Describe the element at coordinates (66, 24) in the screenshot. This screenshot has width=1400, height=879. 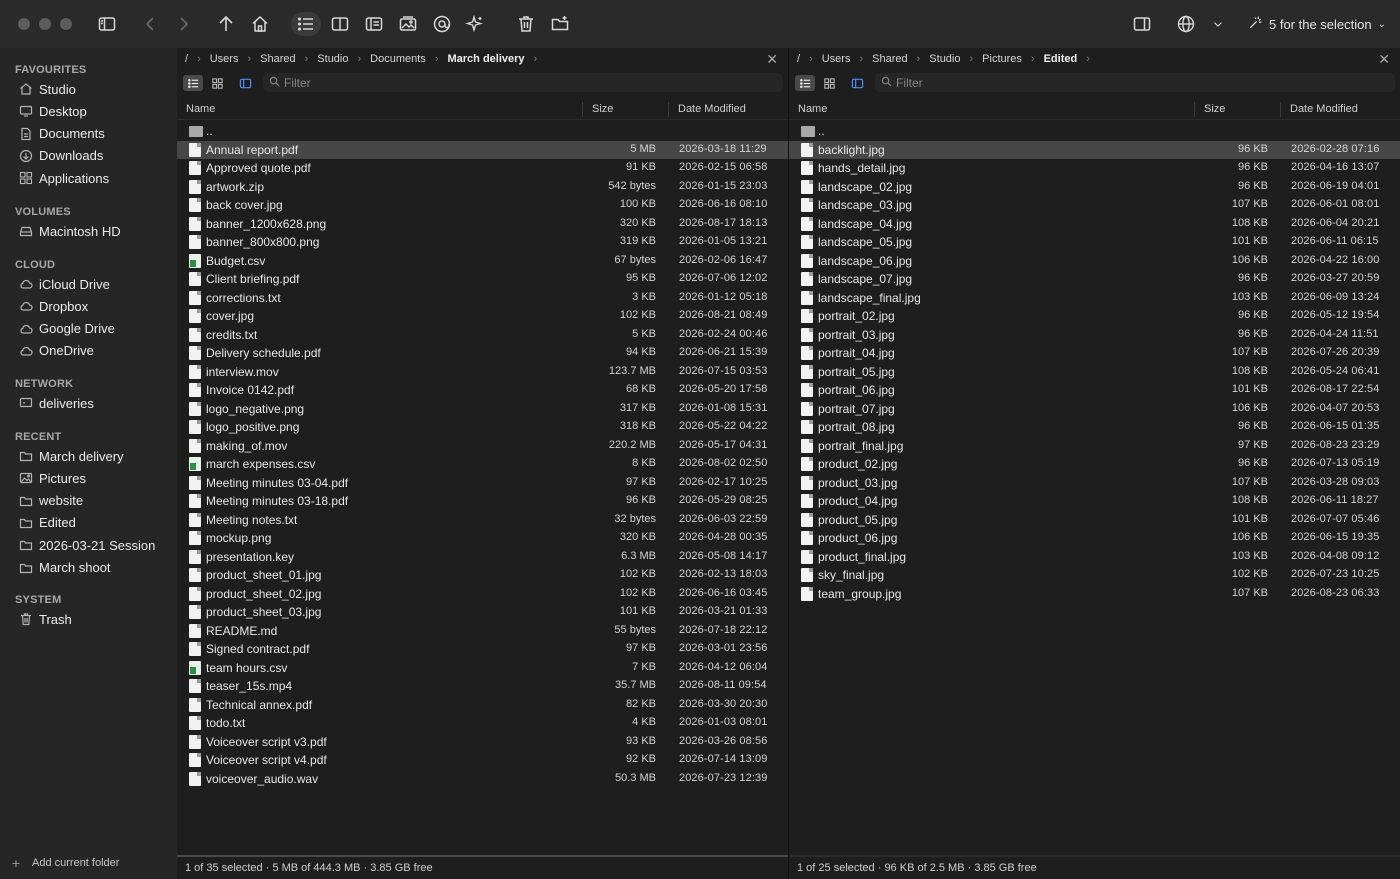
I see `zoom-window-button` at that location.